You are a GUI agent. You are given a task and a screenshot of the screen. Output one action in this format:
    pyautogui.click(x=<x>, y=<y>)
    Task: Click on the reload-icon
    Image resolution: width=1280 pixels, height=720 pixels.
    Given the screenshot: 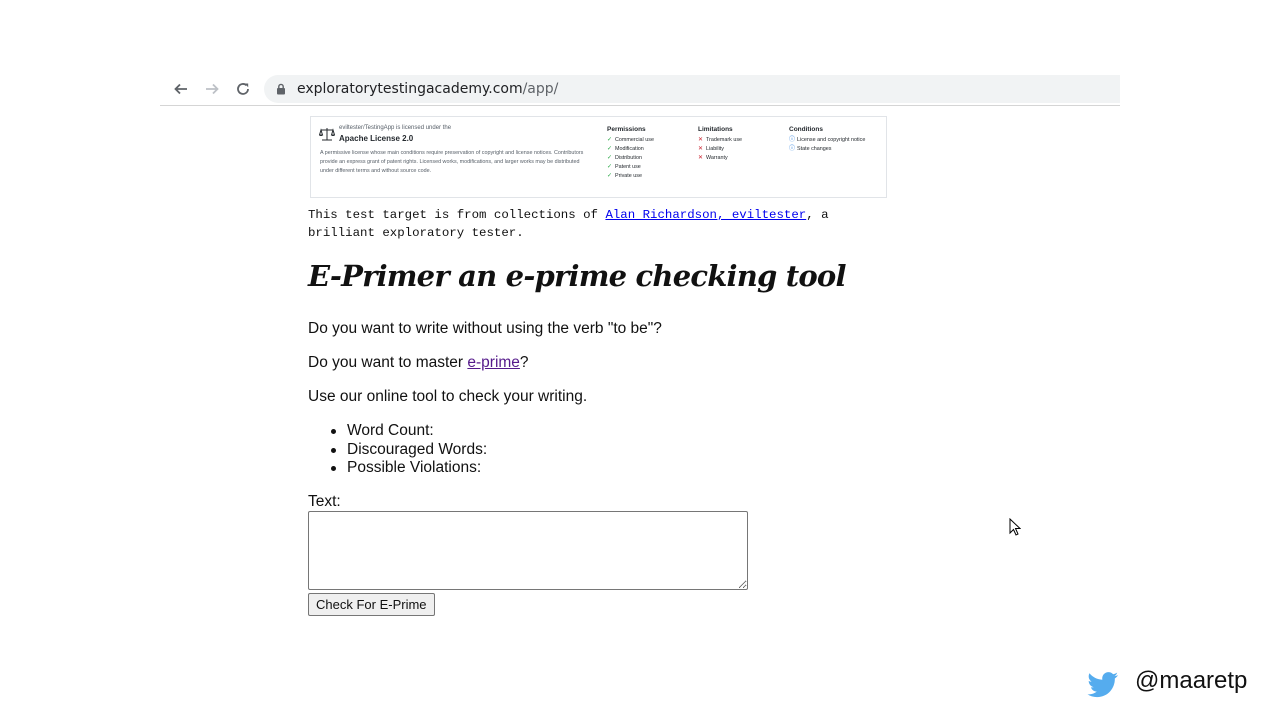 What is the action you would take?
    pyautogui.click(x=243, y=89)
    